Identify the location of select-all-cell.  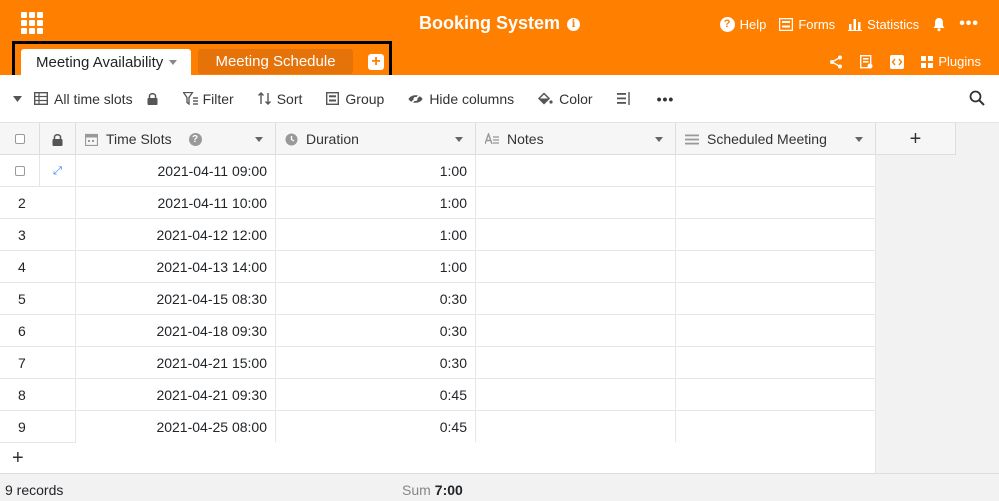
(20, 139).